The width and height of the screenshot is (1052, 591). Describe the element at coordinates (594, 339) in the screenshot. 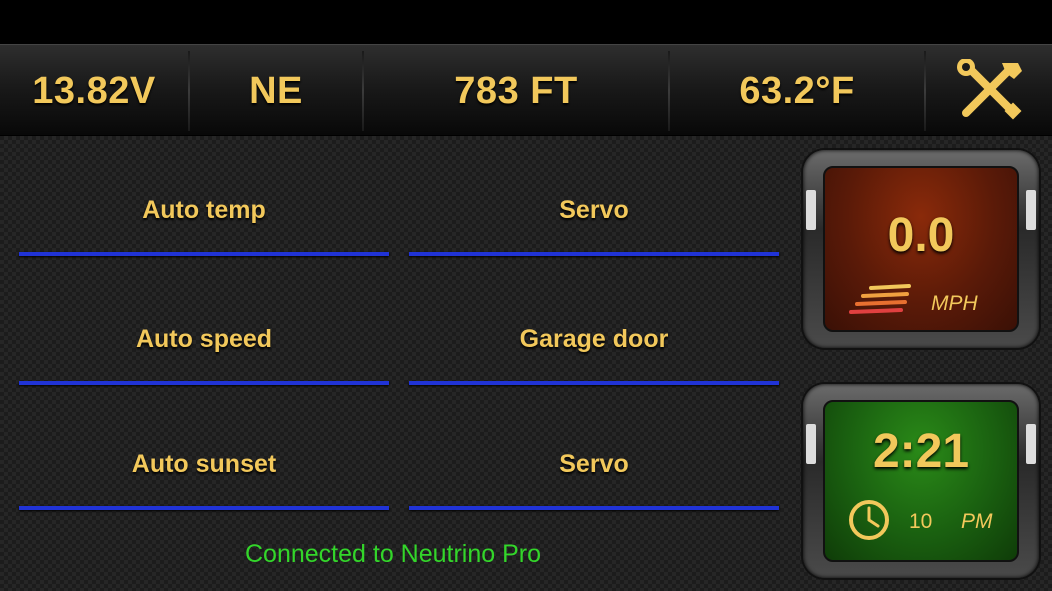

I see `switch-label: Garage door` at that location.